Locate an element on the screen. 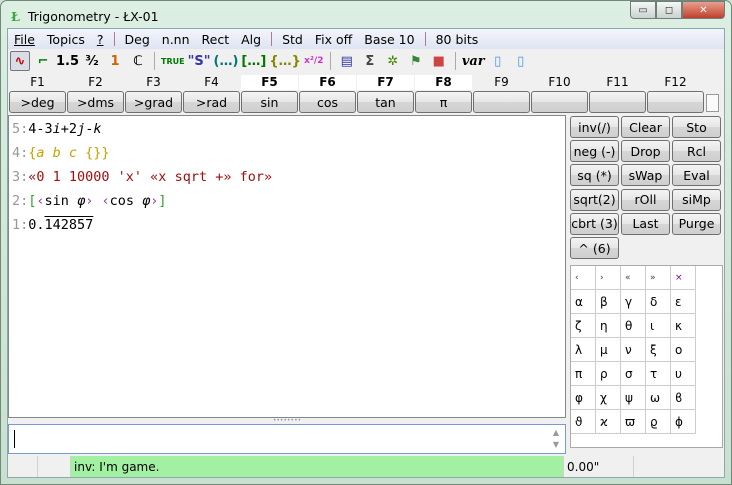 The width and height of the screenshot is (732, 485). character-cell: × is located at coordinates (683, 278).